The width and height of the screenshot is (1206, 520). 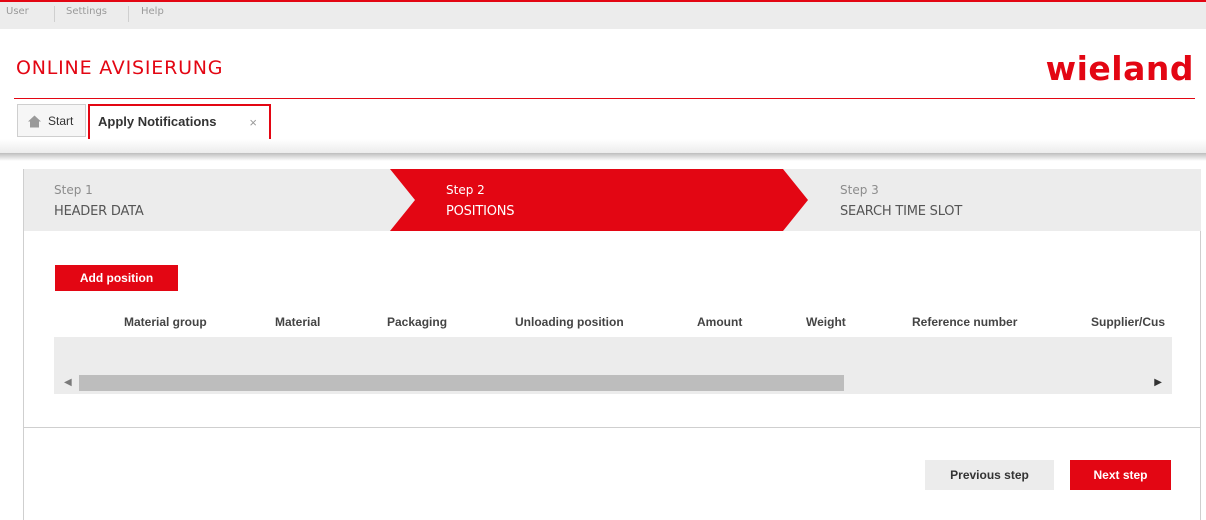 I want to click on step-2-name: POSITIONS, so click(x=480, y=211).